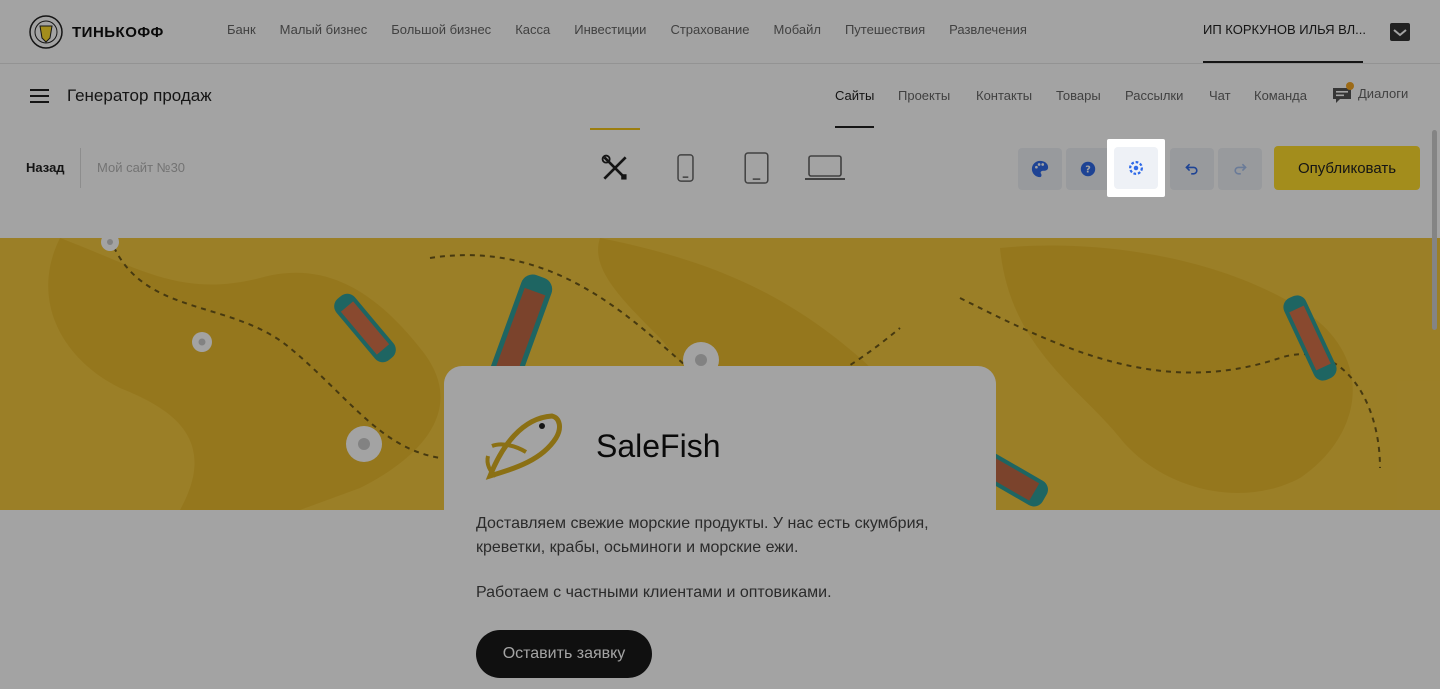  What do you see at coordinates (80, 168) in the screenshot?
I see `toolbar-divider` at bounding box center [80, 168].